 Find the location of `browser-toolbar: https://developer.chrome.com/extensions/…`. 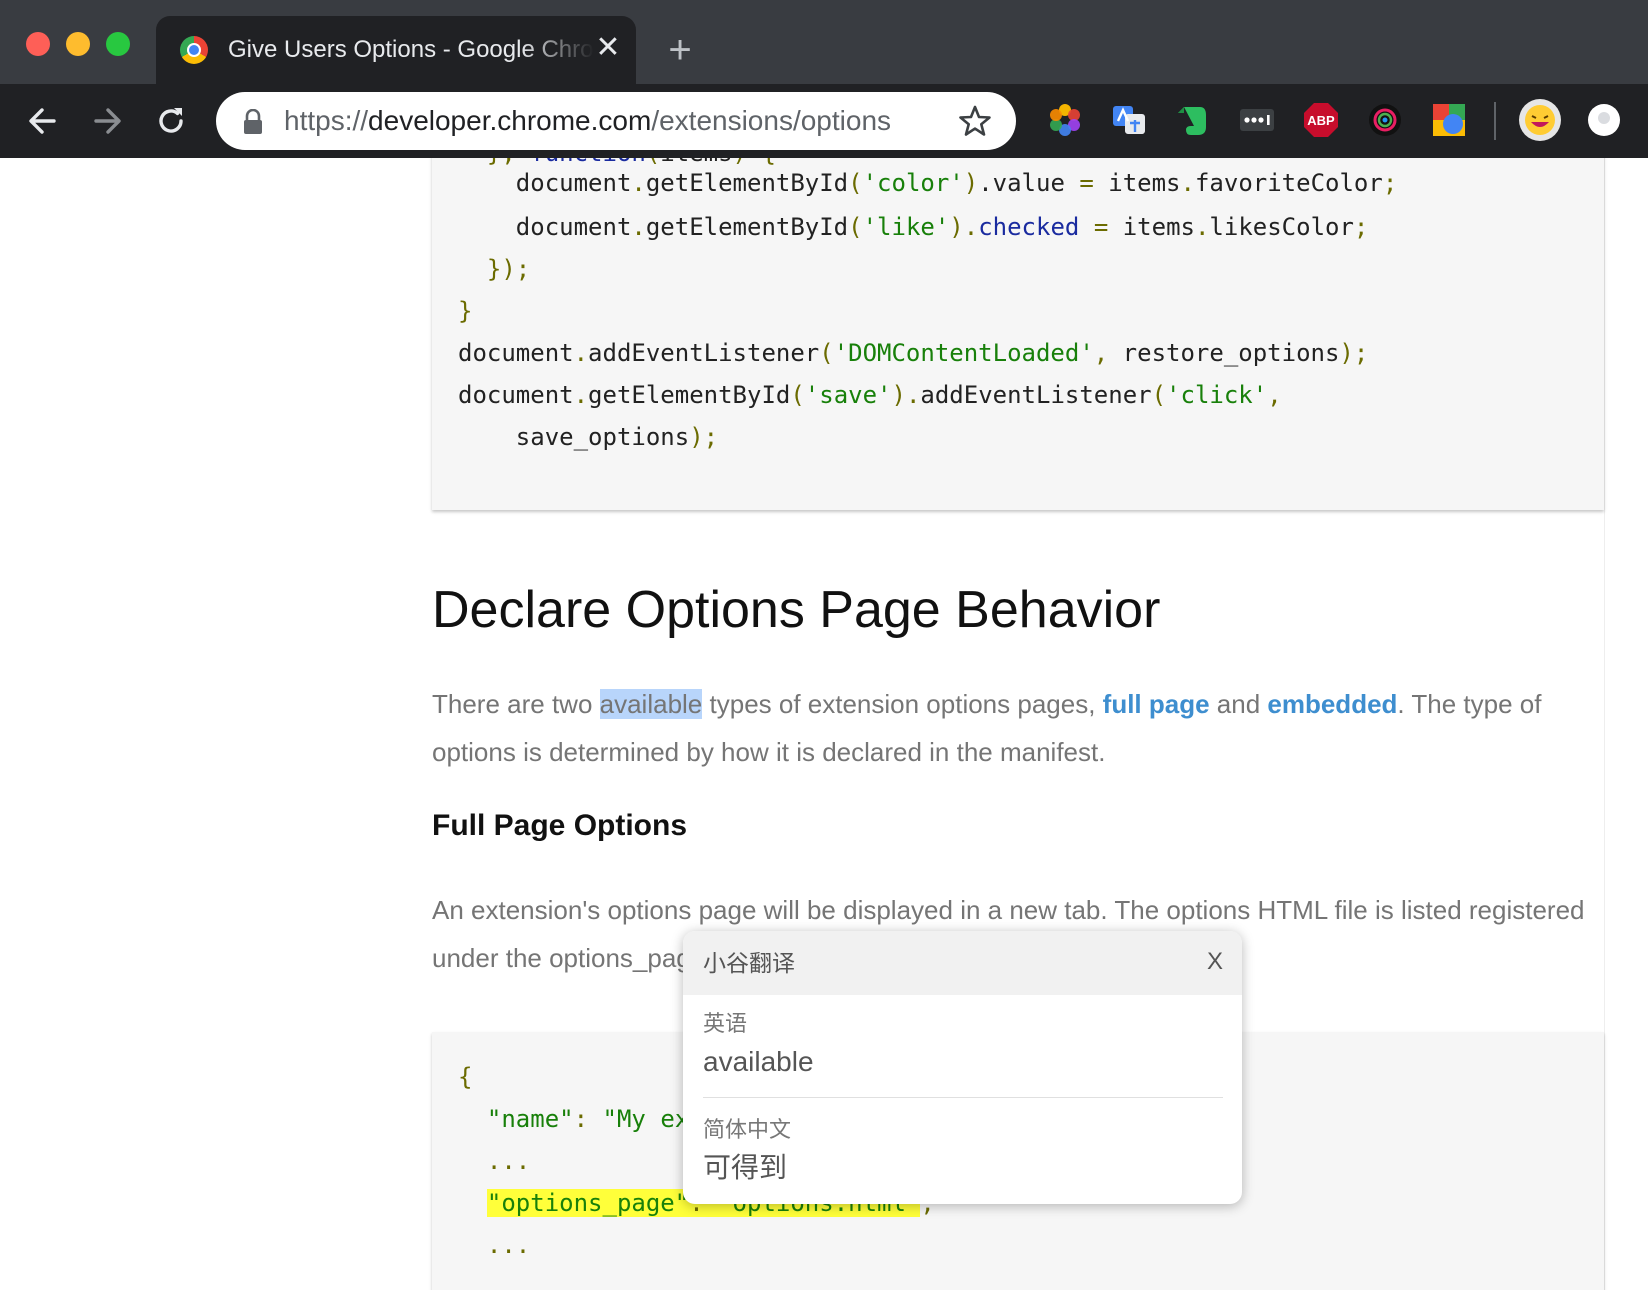

browser-toolbar: https://developer.chrome.com/extensions/… is located at coordinates (824, 121).